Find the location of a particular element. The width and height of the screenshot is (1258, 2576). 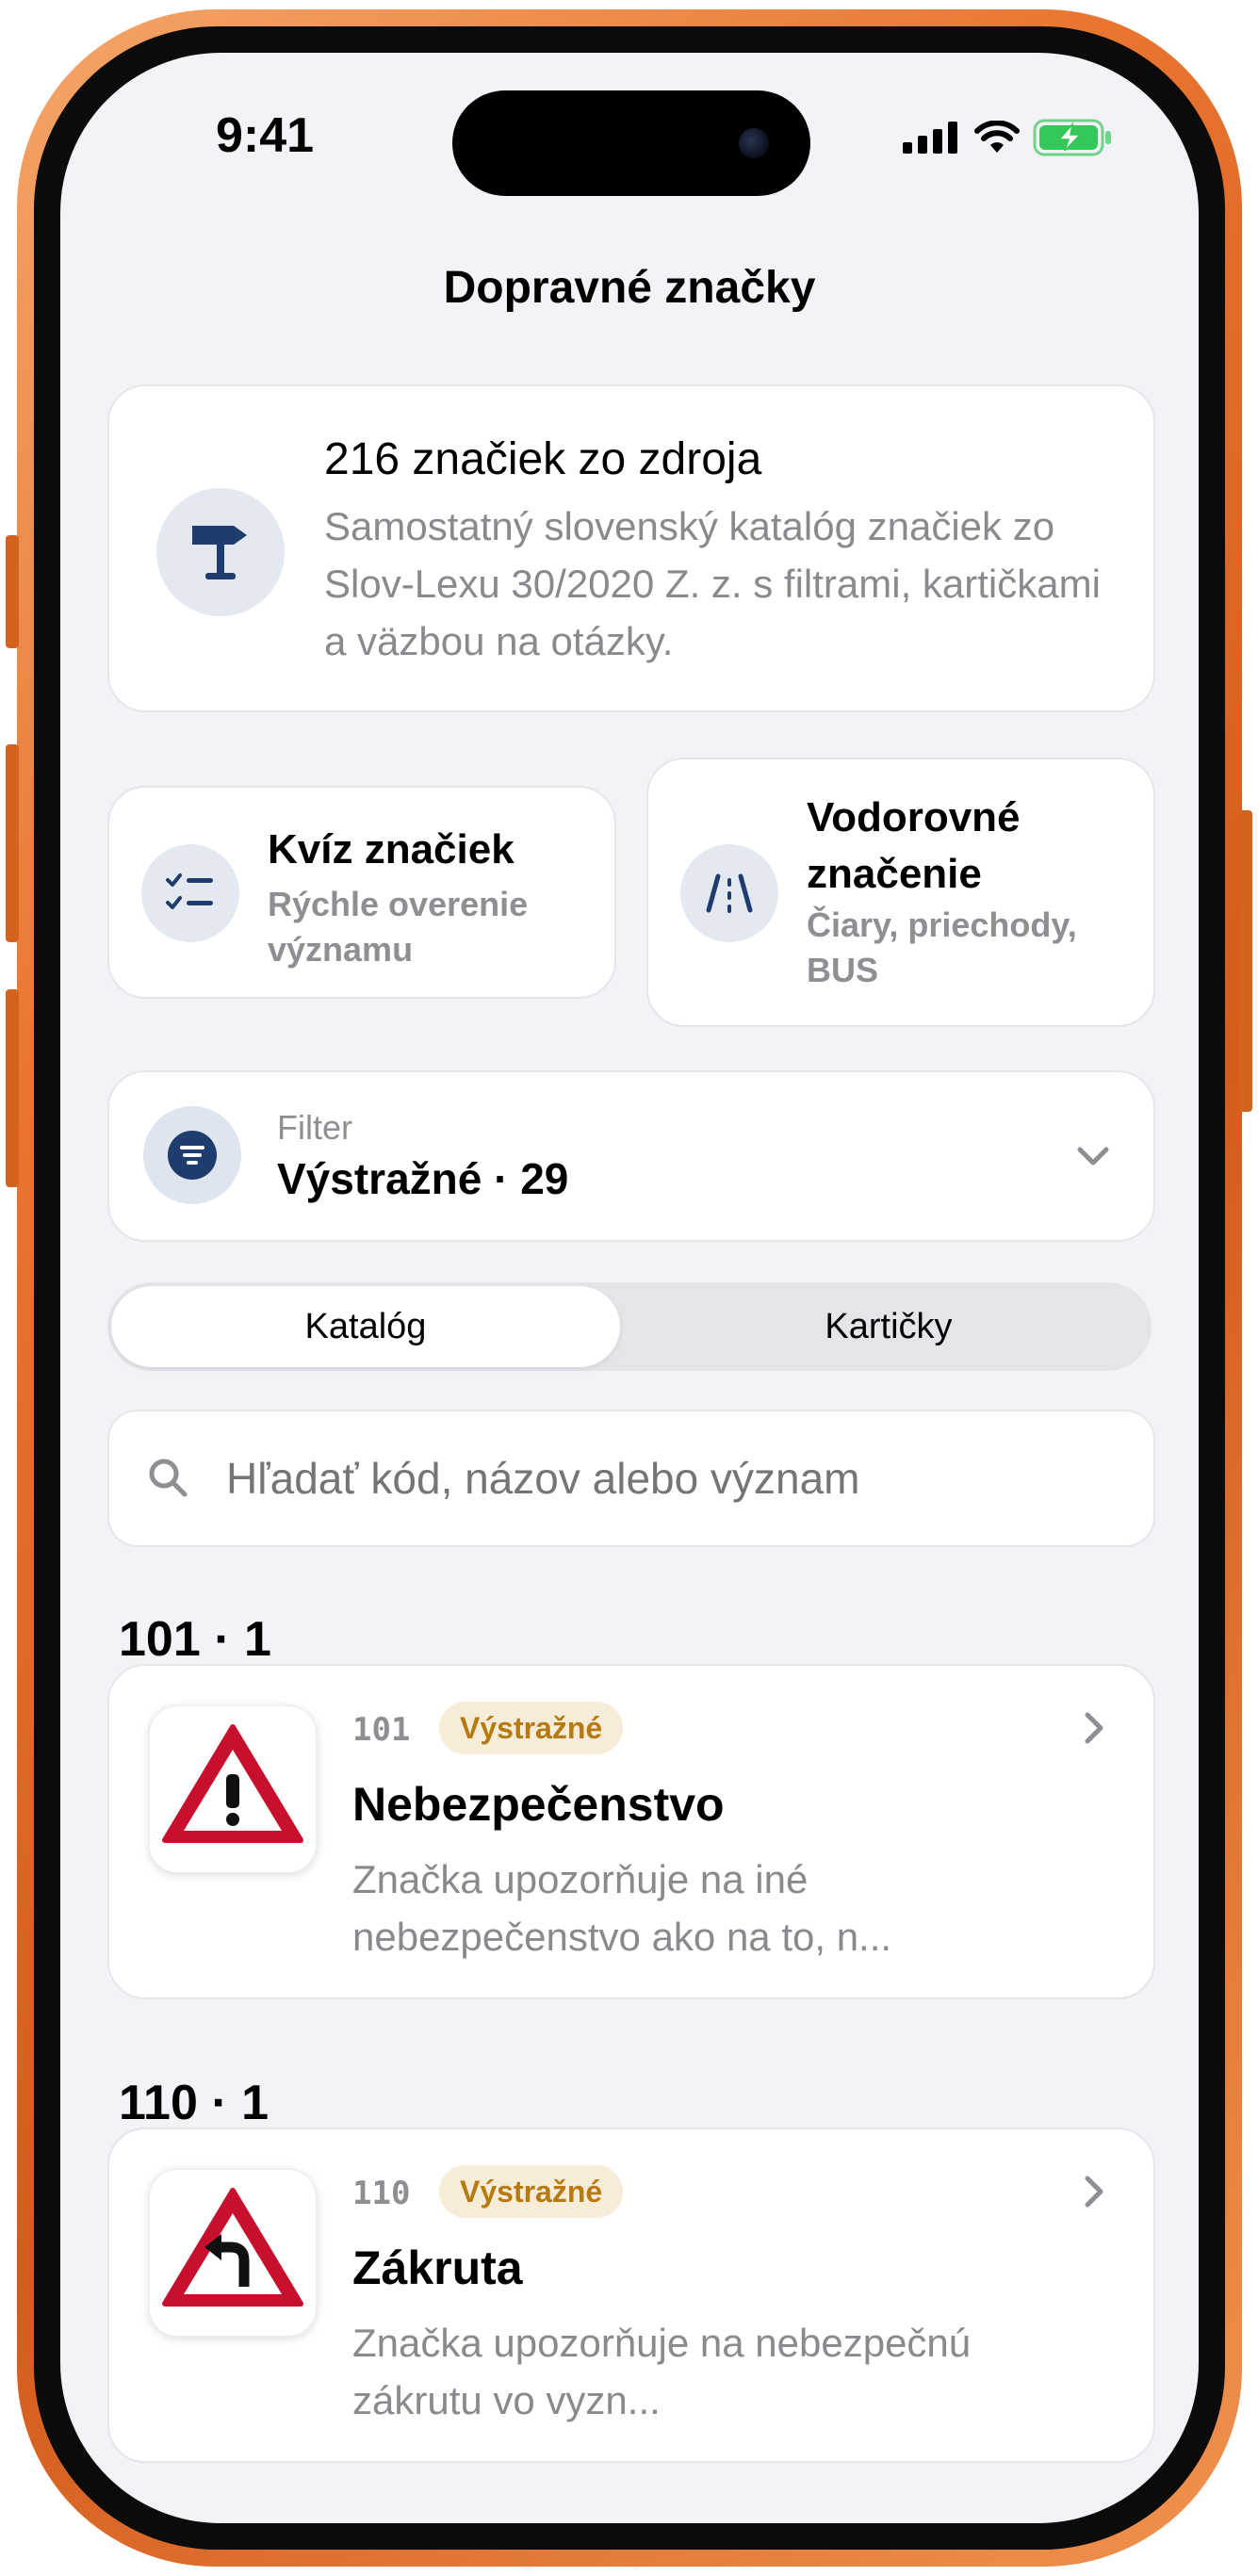

camera-icon is located at coordinates (754, 143).